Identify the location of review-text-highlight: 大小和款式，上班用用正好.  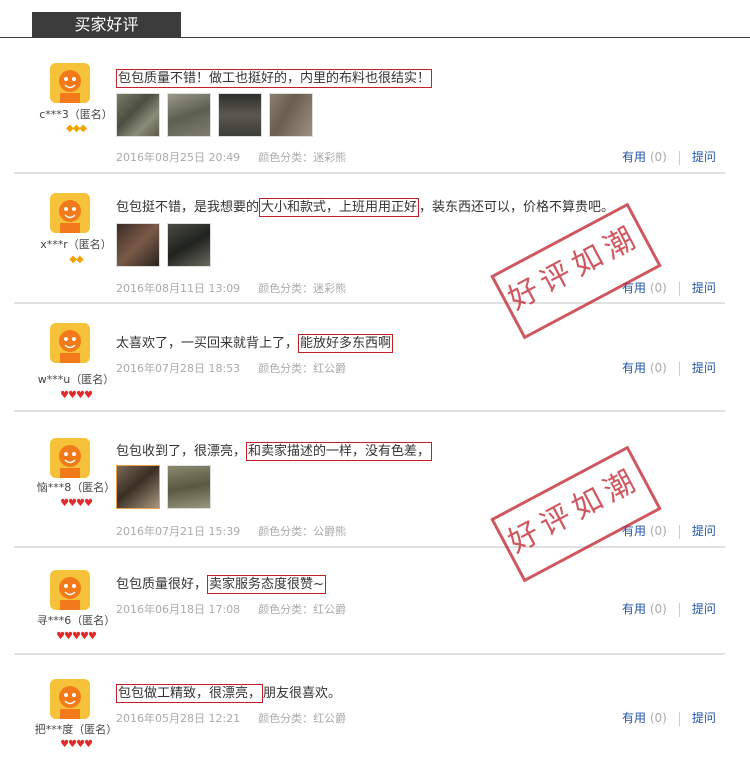
(339, 207).